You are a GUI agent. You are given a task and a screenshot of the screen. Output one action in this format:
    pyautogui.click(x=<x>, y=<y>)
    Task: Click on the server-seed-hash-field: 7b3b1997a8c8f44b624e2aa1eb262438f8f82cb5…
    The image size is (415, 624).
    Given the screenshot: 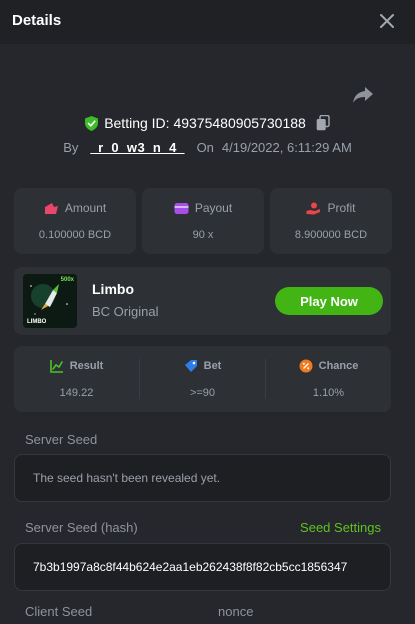 What is the action you would take?
    pyautogui.click(x=202, y=567)
    